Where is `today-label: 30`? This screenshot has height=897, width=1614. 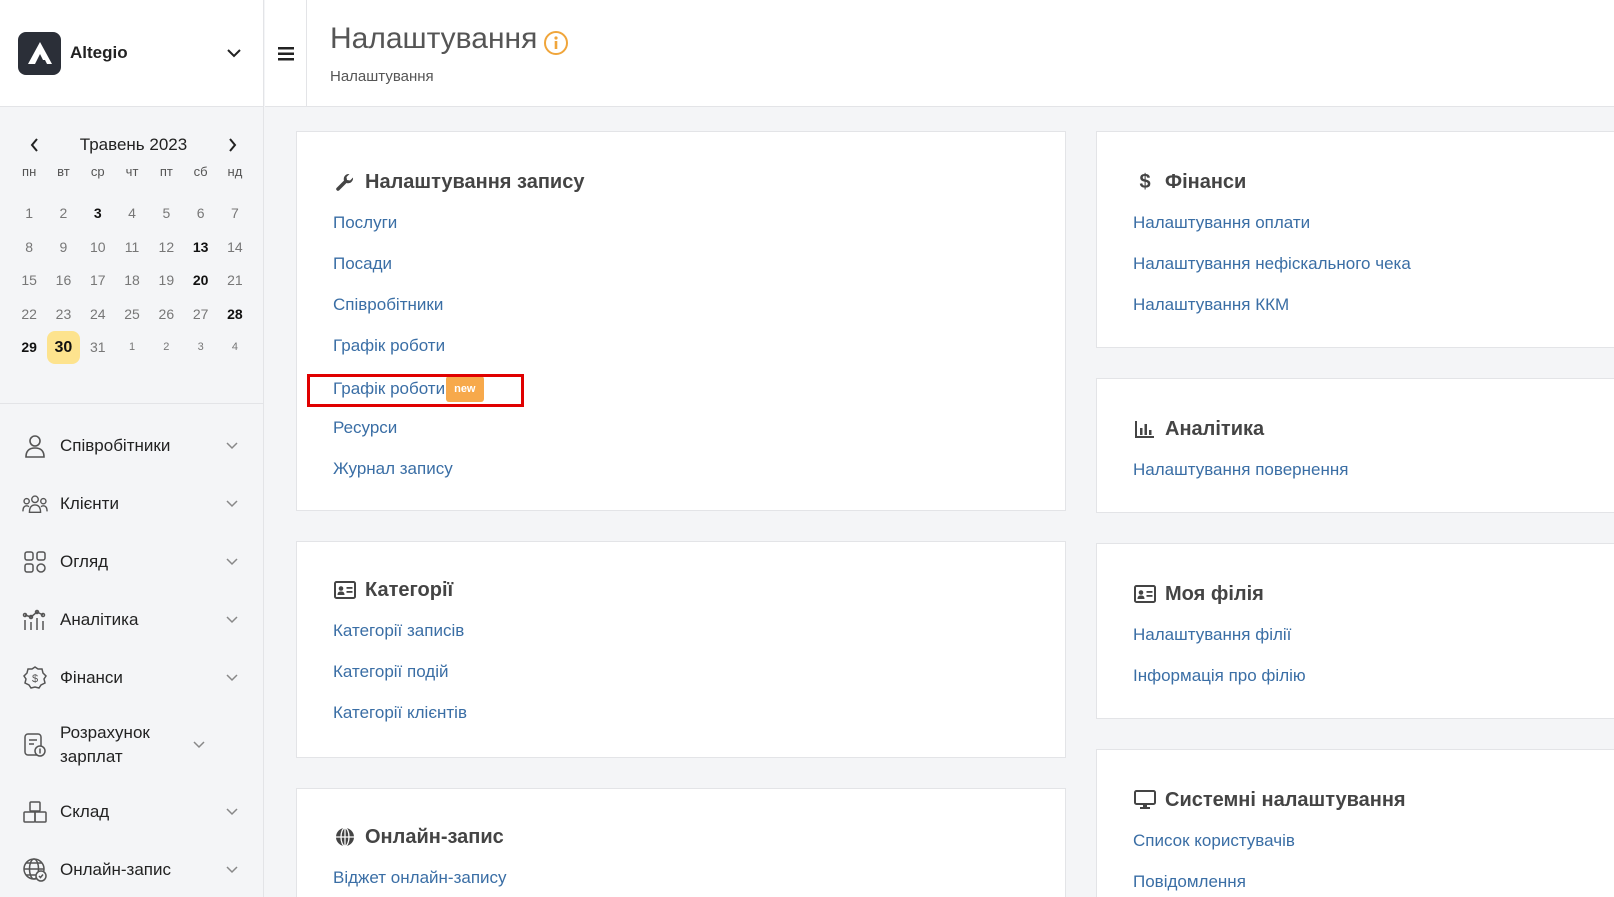
today-label: 30 is located at coordinates (63, 348).